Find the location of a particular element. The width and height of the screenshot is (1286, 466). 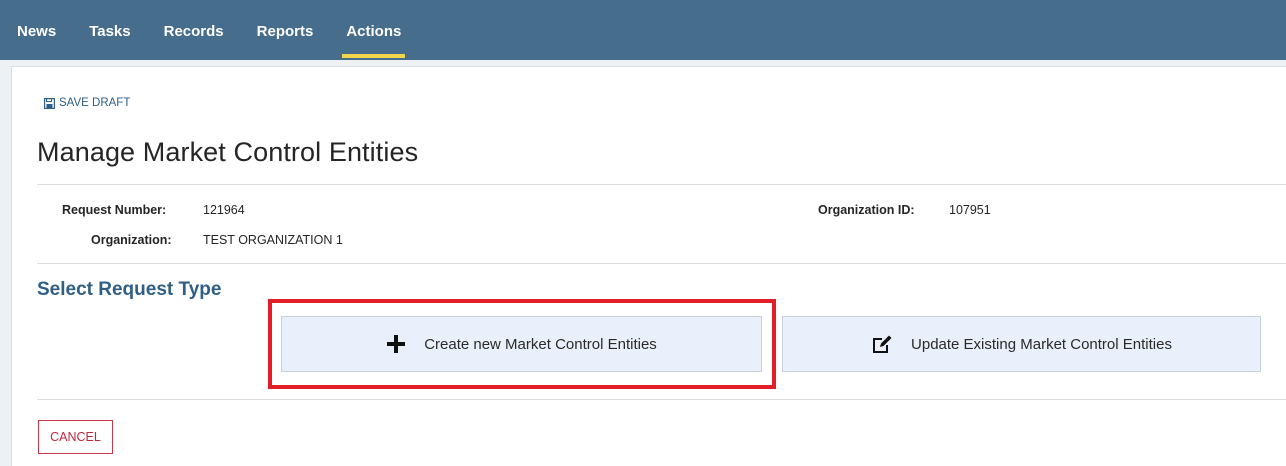

cancel-button: CANCEL is located at coordinates (75, 437).